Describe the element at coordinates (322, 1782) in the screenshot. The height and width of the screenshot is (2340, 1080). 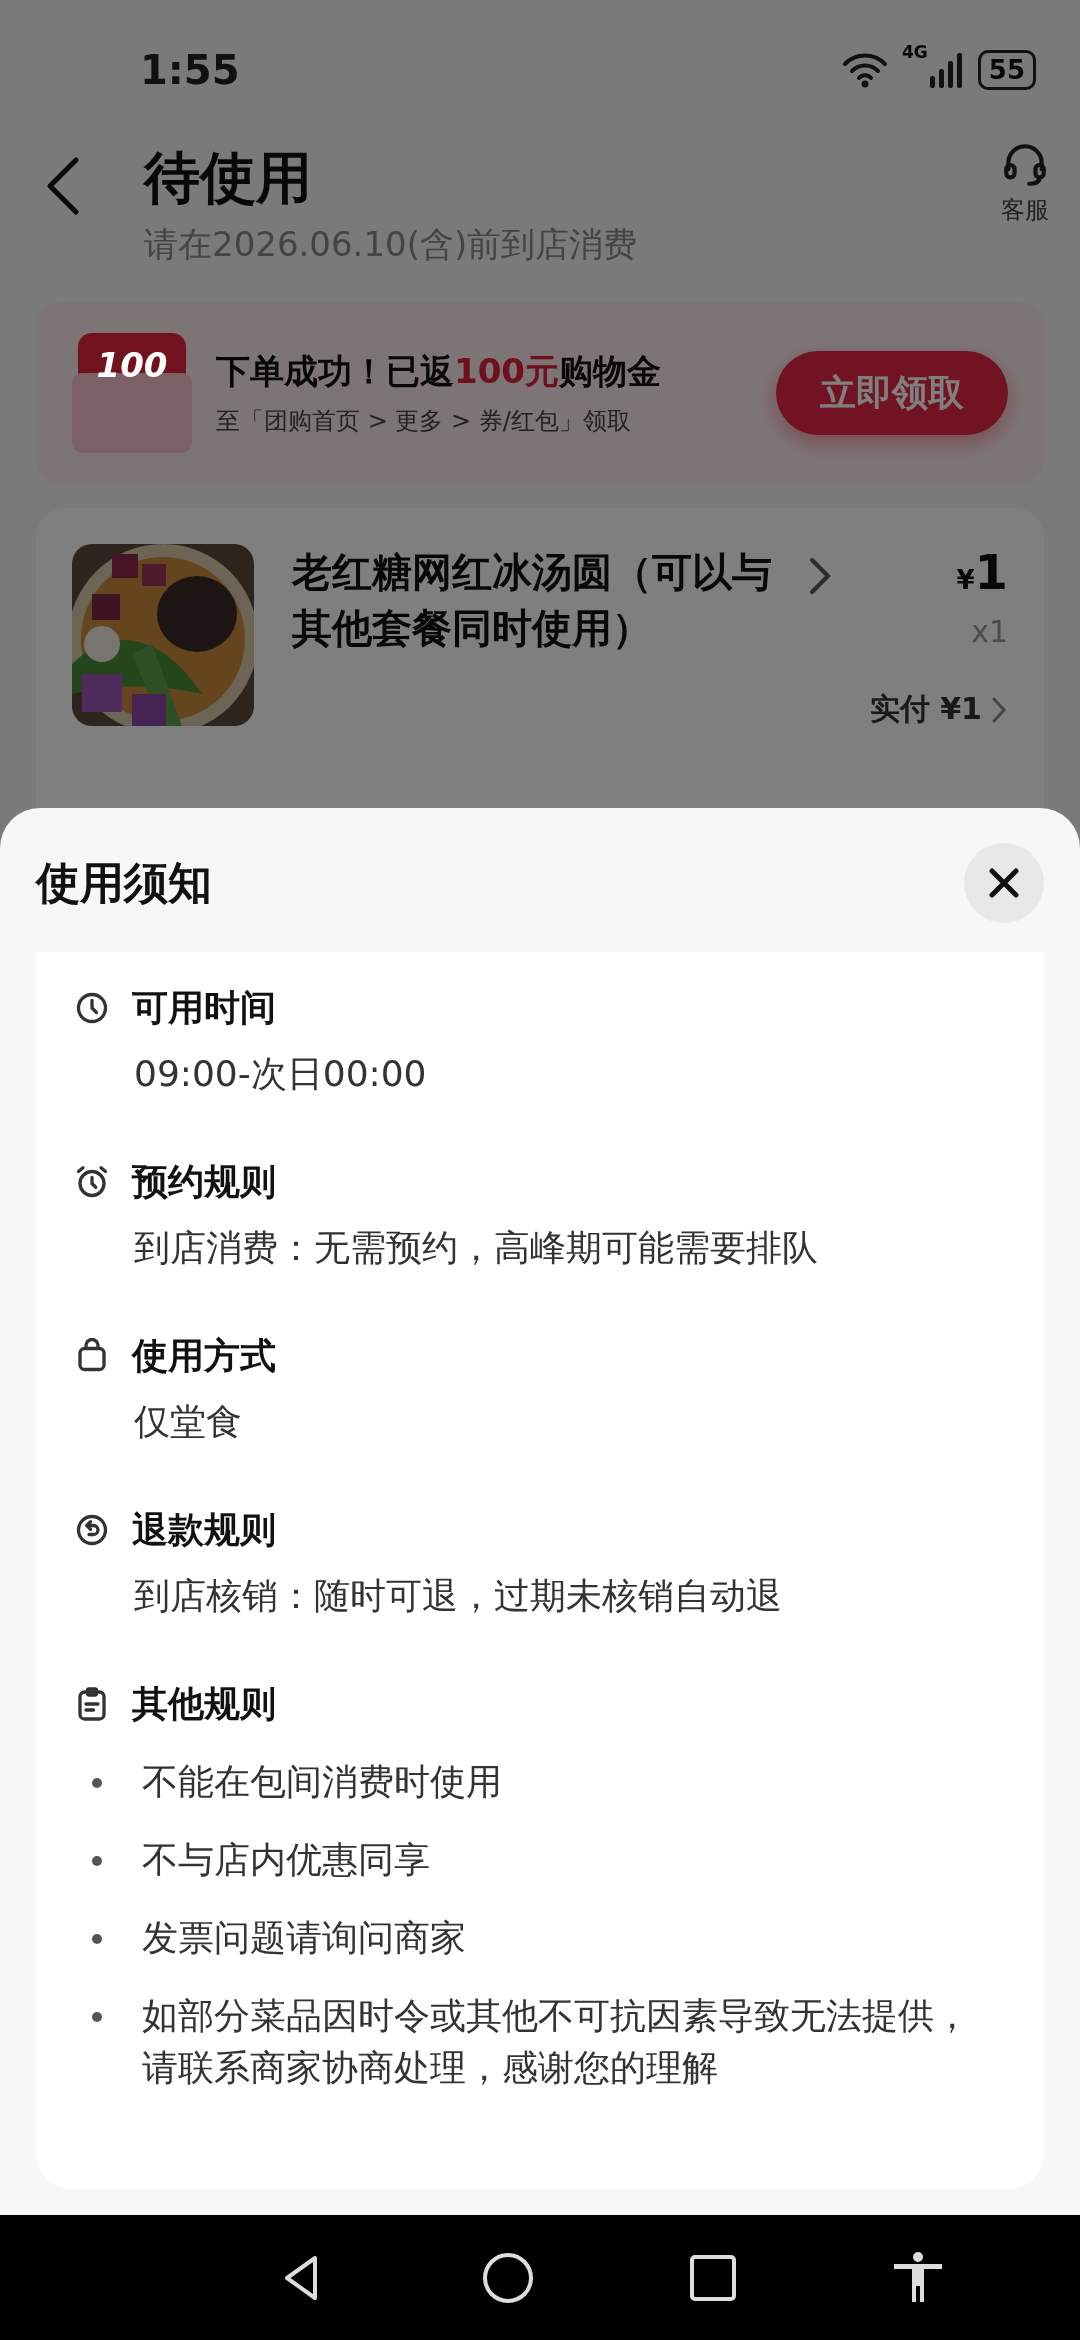
I see `rule-text: 不能在包间消费时使用` at that location.